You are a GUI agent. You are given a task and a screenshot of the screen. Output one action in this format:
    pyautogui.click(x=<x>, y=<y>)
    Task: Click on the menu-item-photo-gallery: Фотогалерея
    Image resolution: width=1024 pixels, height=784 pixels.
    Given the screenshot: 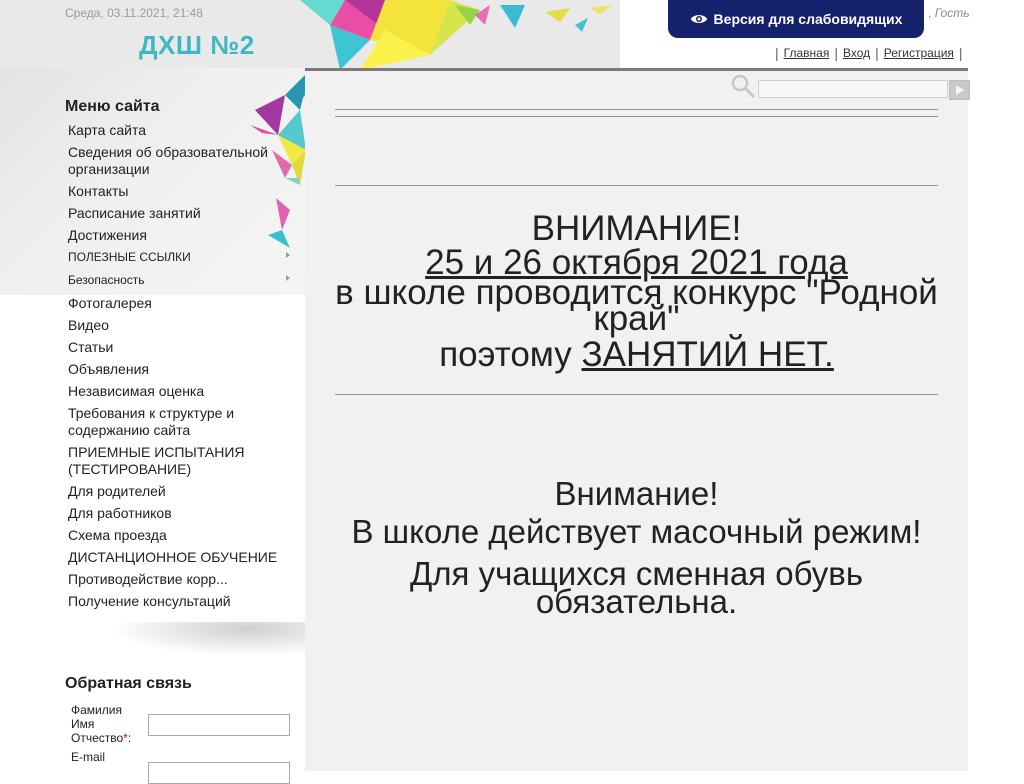 What is the action you would take?
    pyautogui.click(x=183, y=303)
    